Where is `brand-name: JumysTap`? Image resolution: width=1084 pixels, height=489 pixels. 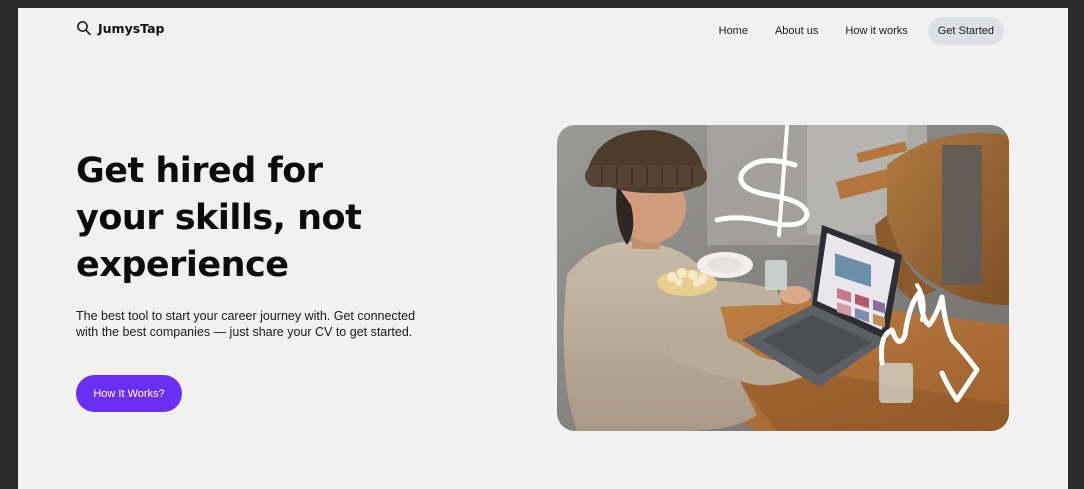
brand-name: JumysTap is located at coordinates (131, 28).